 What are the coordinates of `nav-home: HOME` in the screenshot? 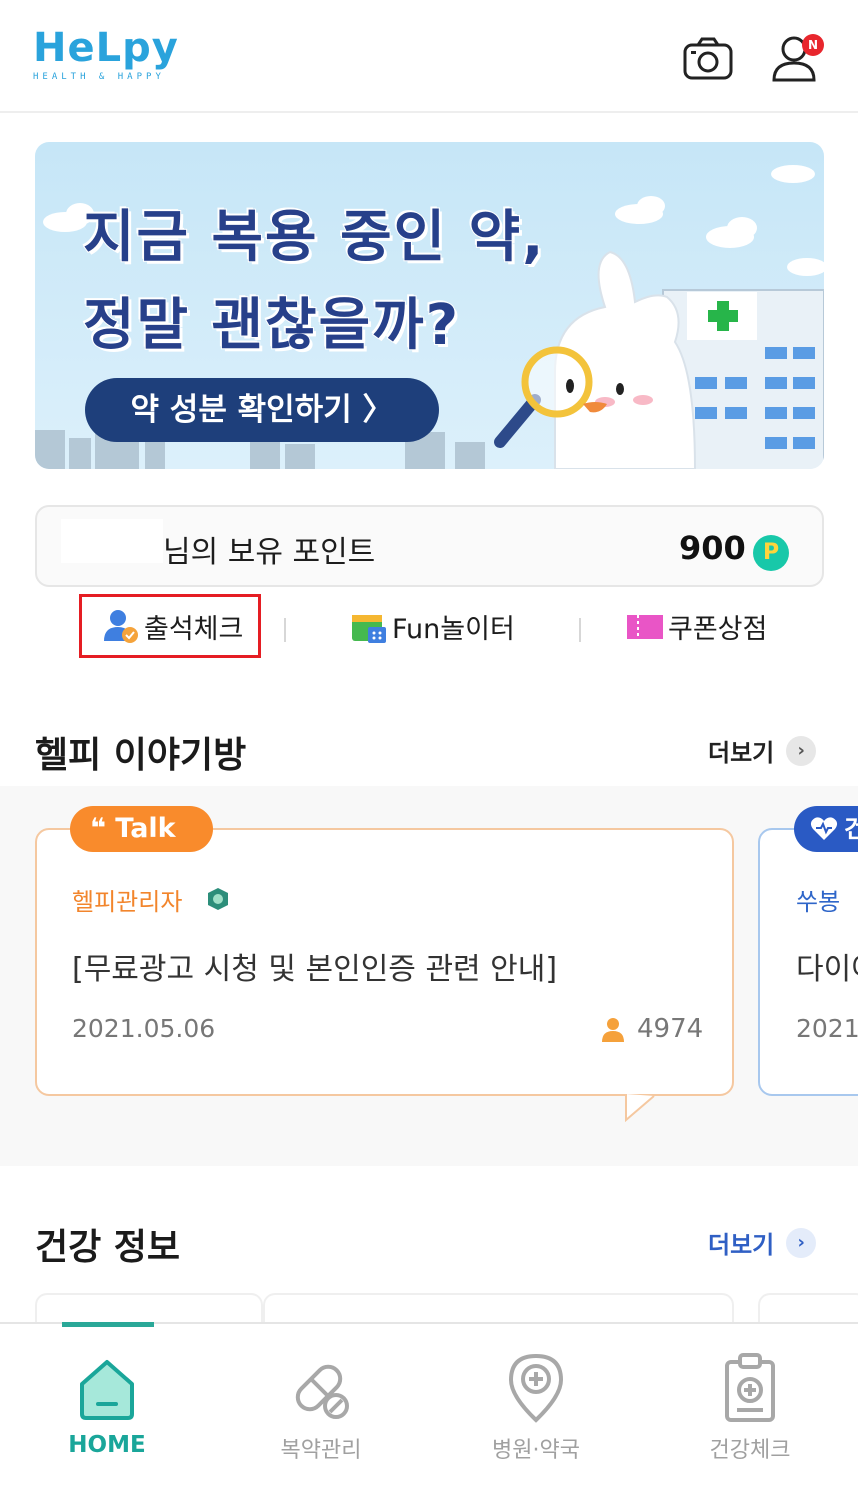 It's located at (107, 1403).